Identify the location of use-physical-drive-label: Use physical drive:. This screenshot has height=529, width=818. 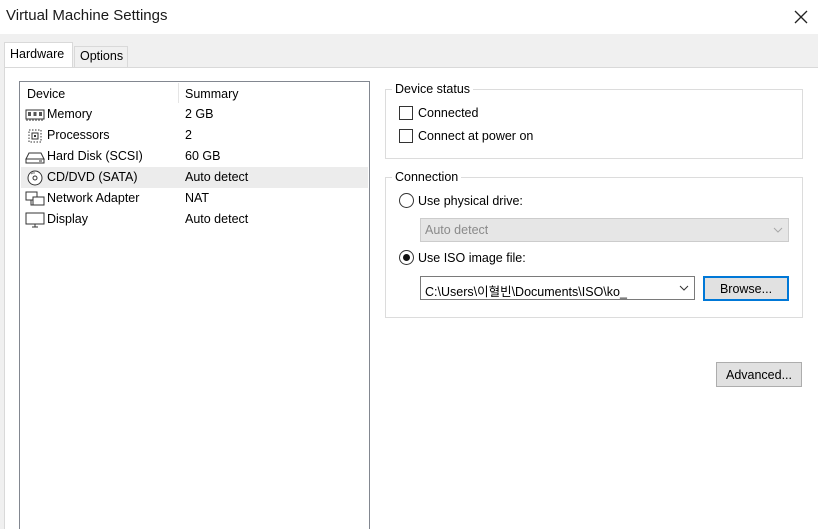
(470, 201).